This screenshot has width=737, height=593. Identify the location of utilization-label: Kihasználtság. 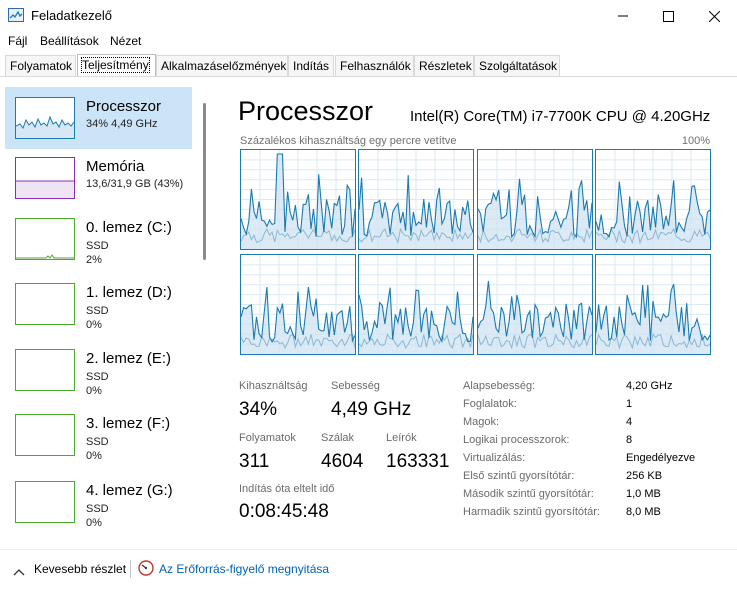
(273, 386).